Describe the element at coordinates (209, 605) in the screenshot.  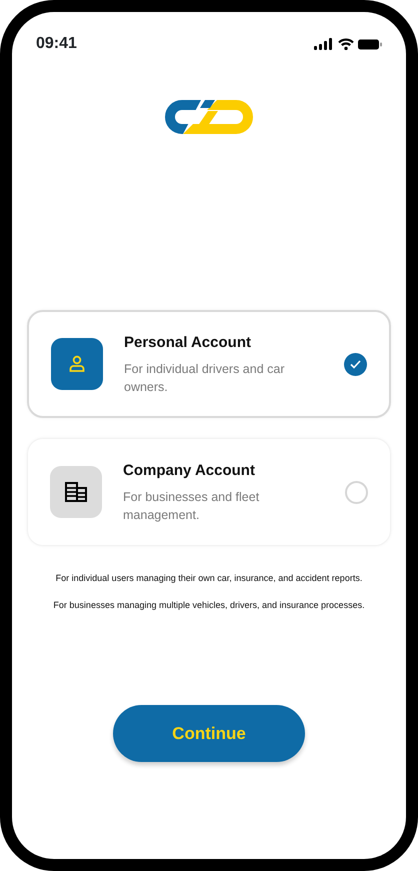
I see `info-text: For businesses managing multiple vehicles, drivers, and insurance processes.` at that location.